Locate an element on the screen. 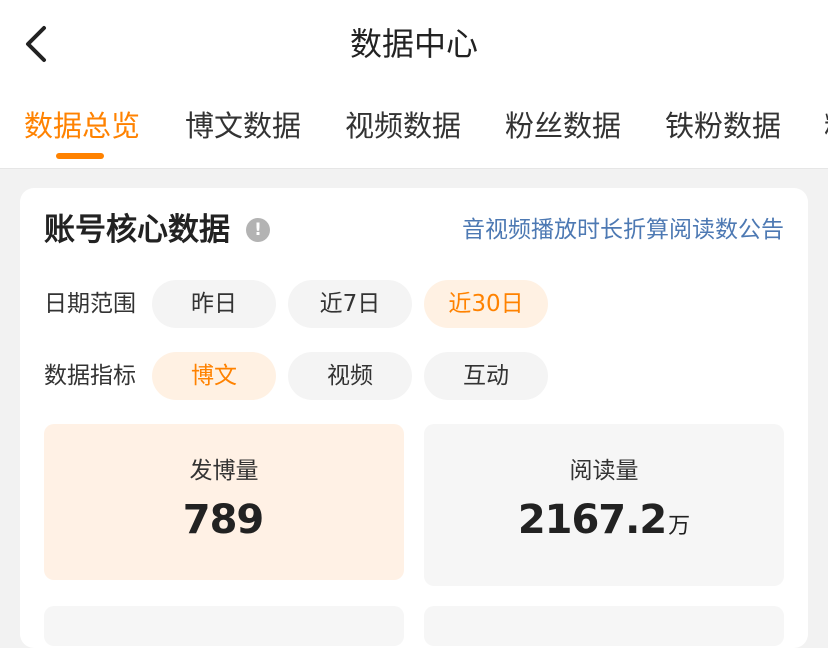 The height and width of the screenshot is (648, 828). date-chip-7-days: 近7日 is located at coordinates (350, 304).